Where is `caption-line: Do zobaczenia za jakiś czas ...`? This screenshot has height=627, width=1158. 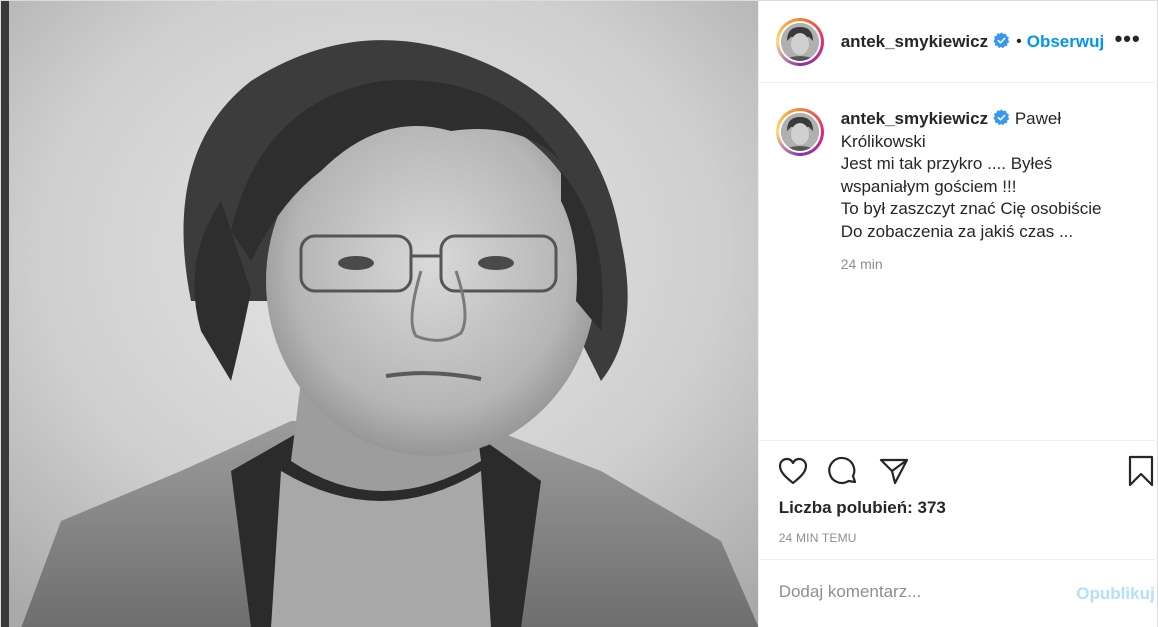
caption-line: Do zobaczenia za jakiś czas ... is located at coordinates (957, 231).